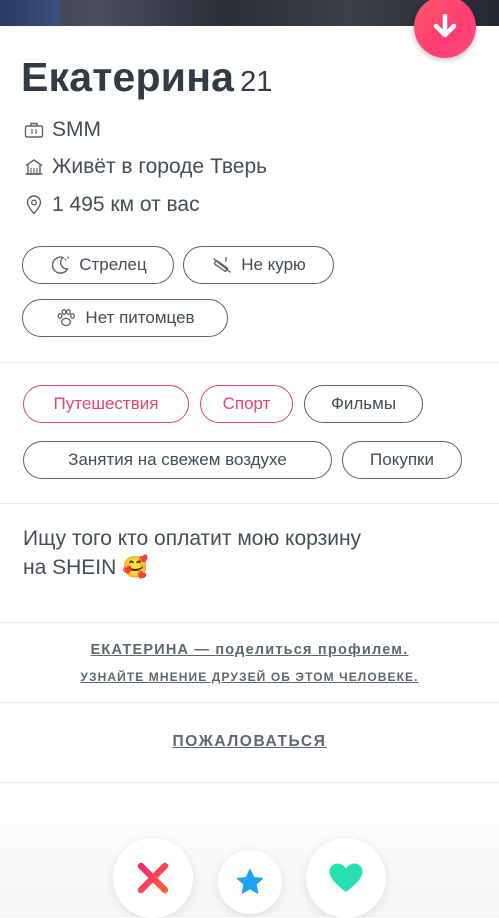  What do you see at coordinates (34, 167) in the screenshot?
I see `house-icon` at bounding box center [34, 167].